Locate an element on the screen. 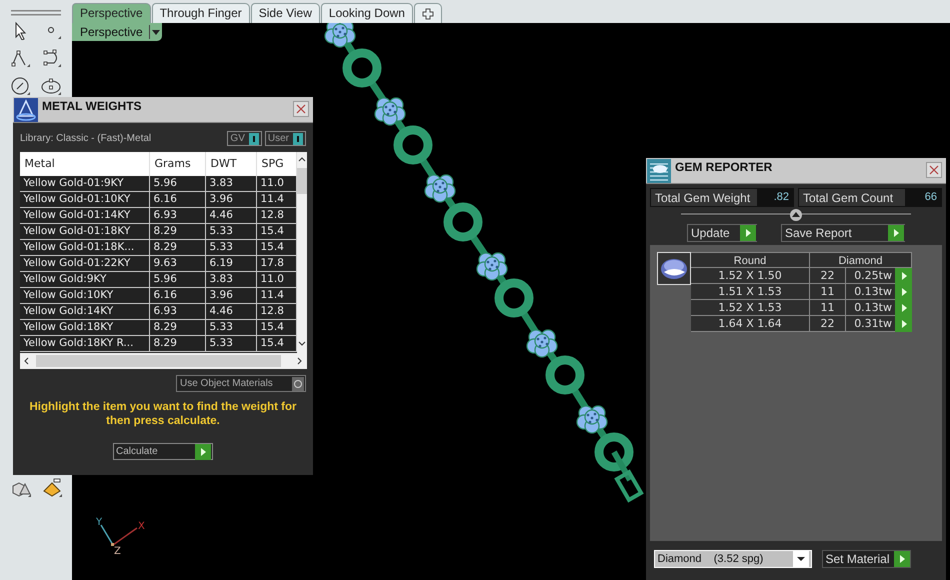 This screenshot has width=950, height=580. table-cell: Yellow Gold-01:14KY is located at coordinates (85, 216).